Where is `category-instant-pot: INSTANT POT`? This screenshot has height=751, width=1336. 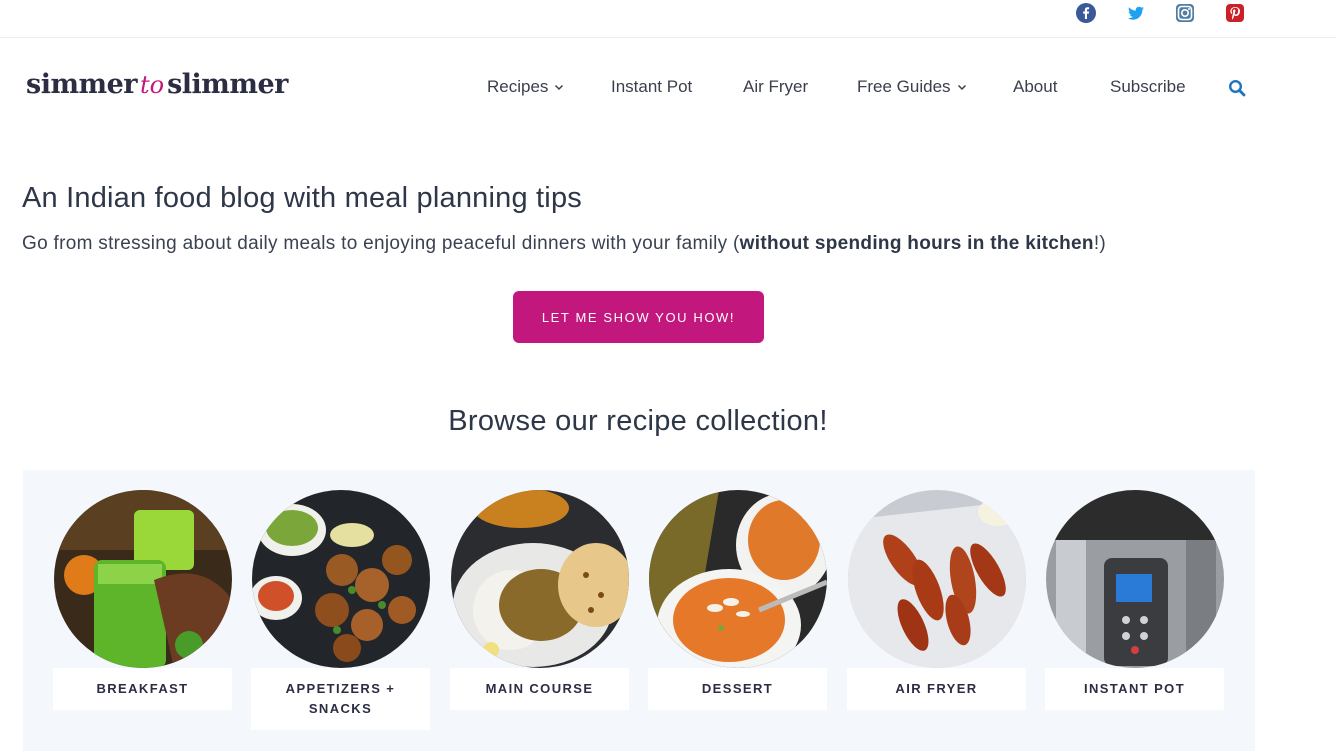 category-instant-pot: INSTANT POT is located at coordinates (1134, 600).